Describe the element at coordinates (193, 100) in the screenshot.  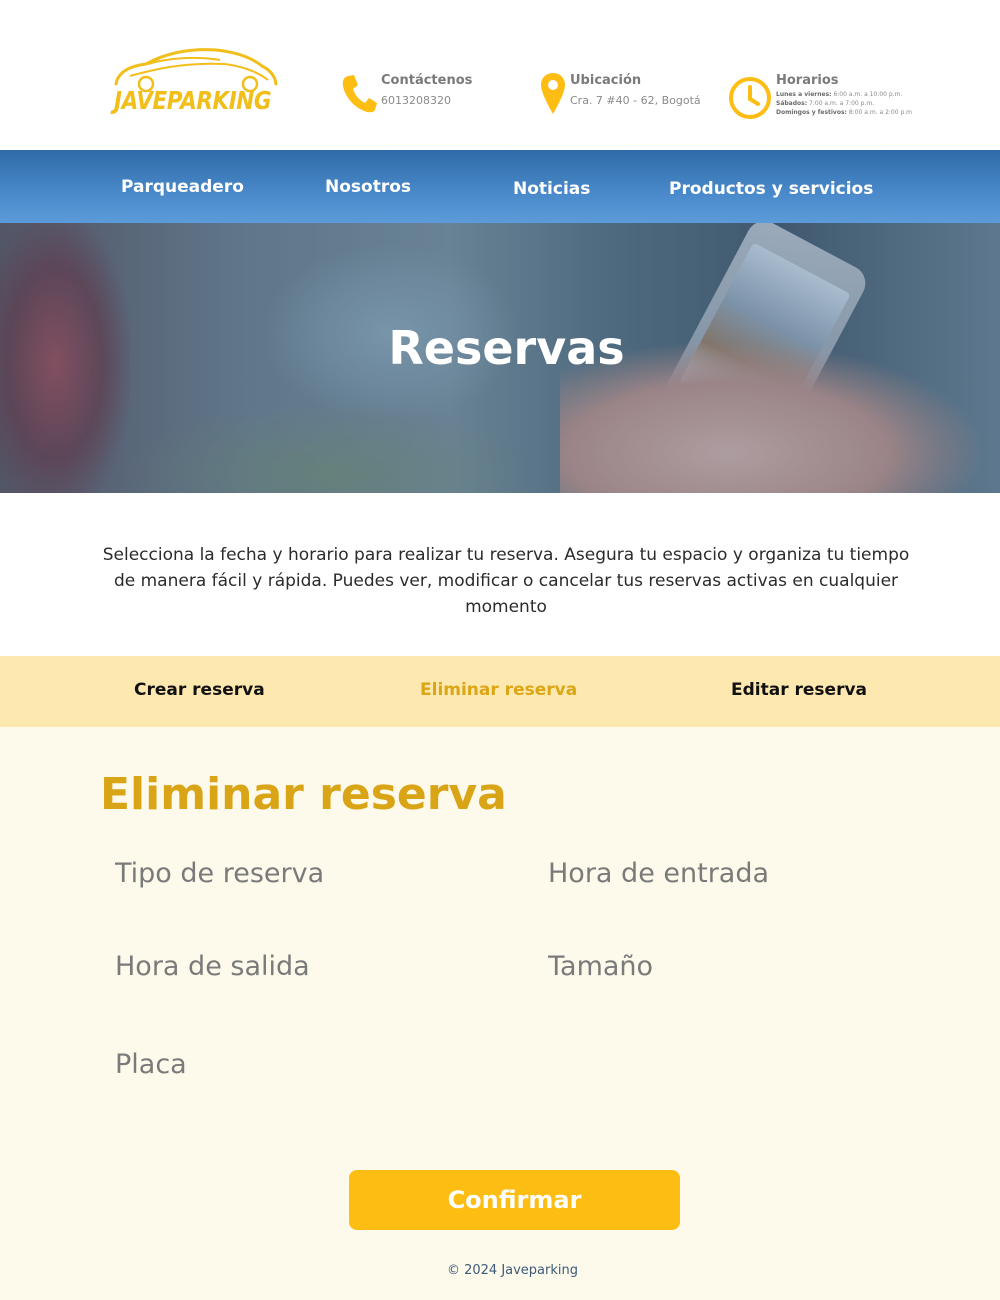
I see `logo-text: JAVEPARKING` at that location.